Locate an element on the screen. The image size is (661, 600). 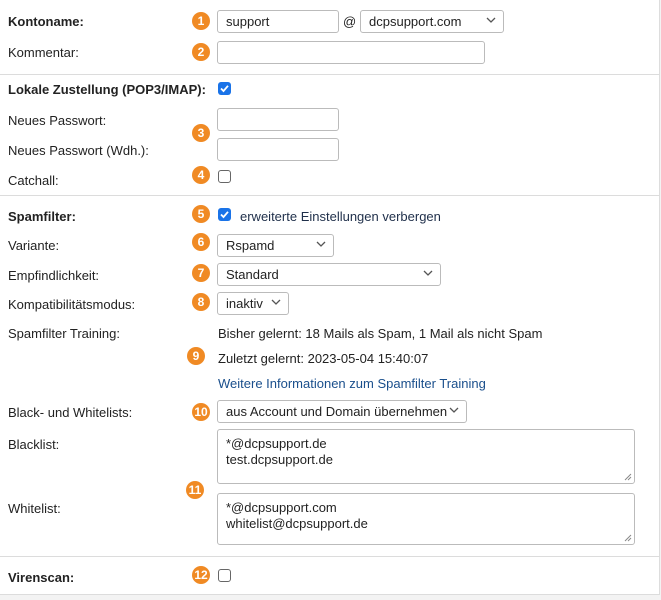
variant-select-value: Rspamd is located at coordinates (250, 245).